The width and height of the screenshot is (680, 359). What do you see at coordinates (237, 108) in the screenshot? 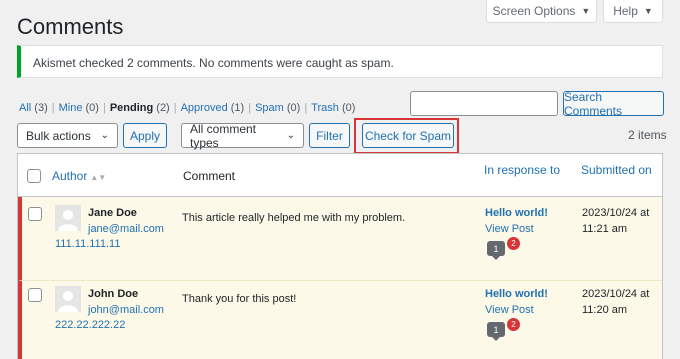
I see `filter-count: (1)` at bounding box center [237, 108].